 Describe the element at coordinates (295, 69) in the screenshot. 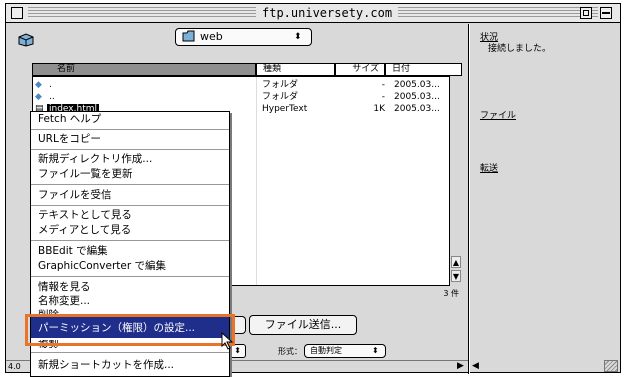

I see `column-header-kind: 種類` at that location.